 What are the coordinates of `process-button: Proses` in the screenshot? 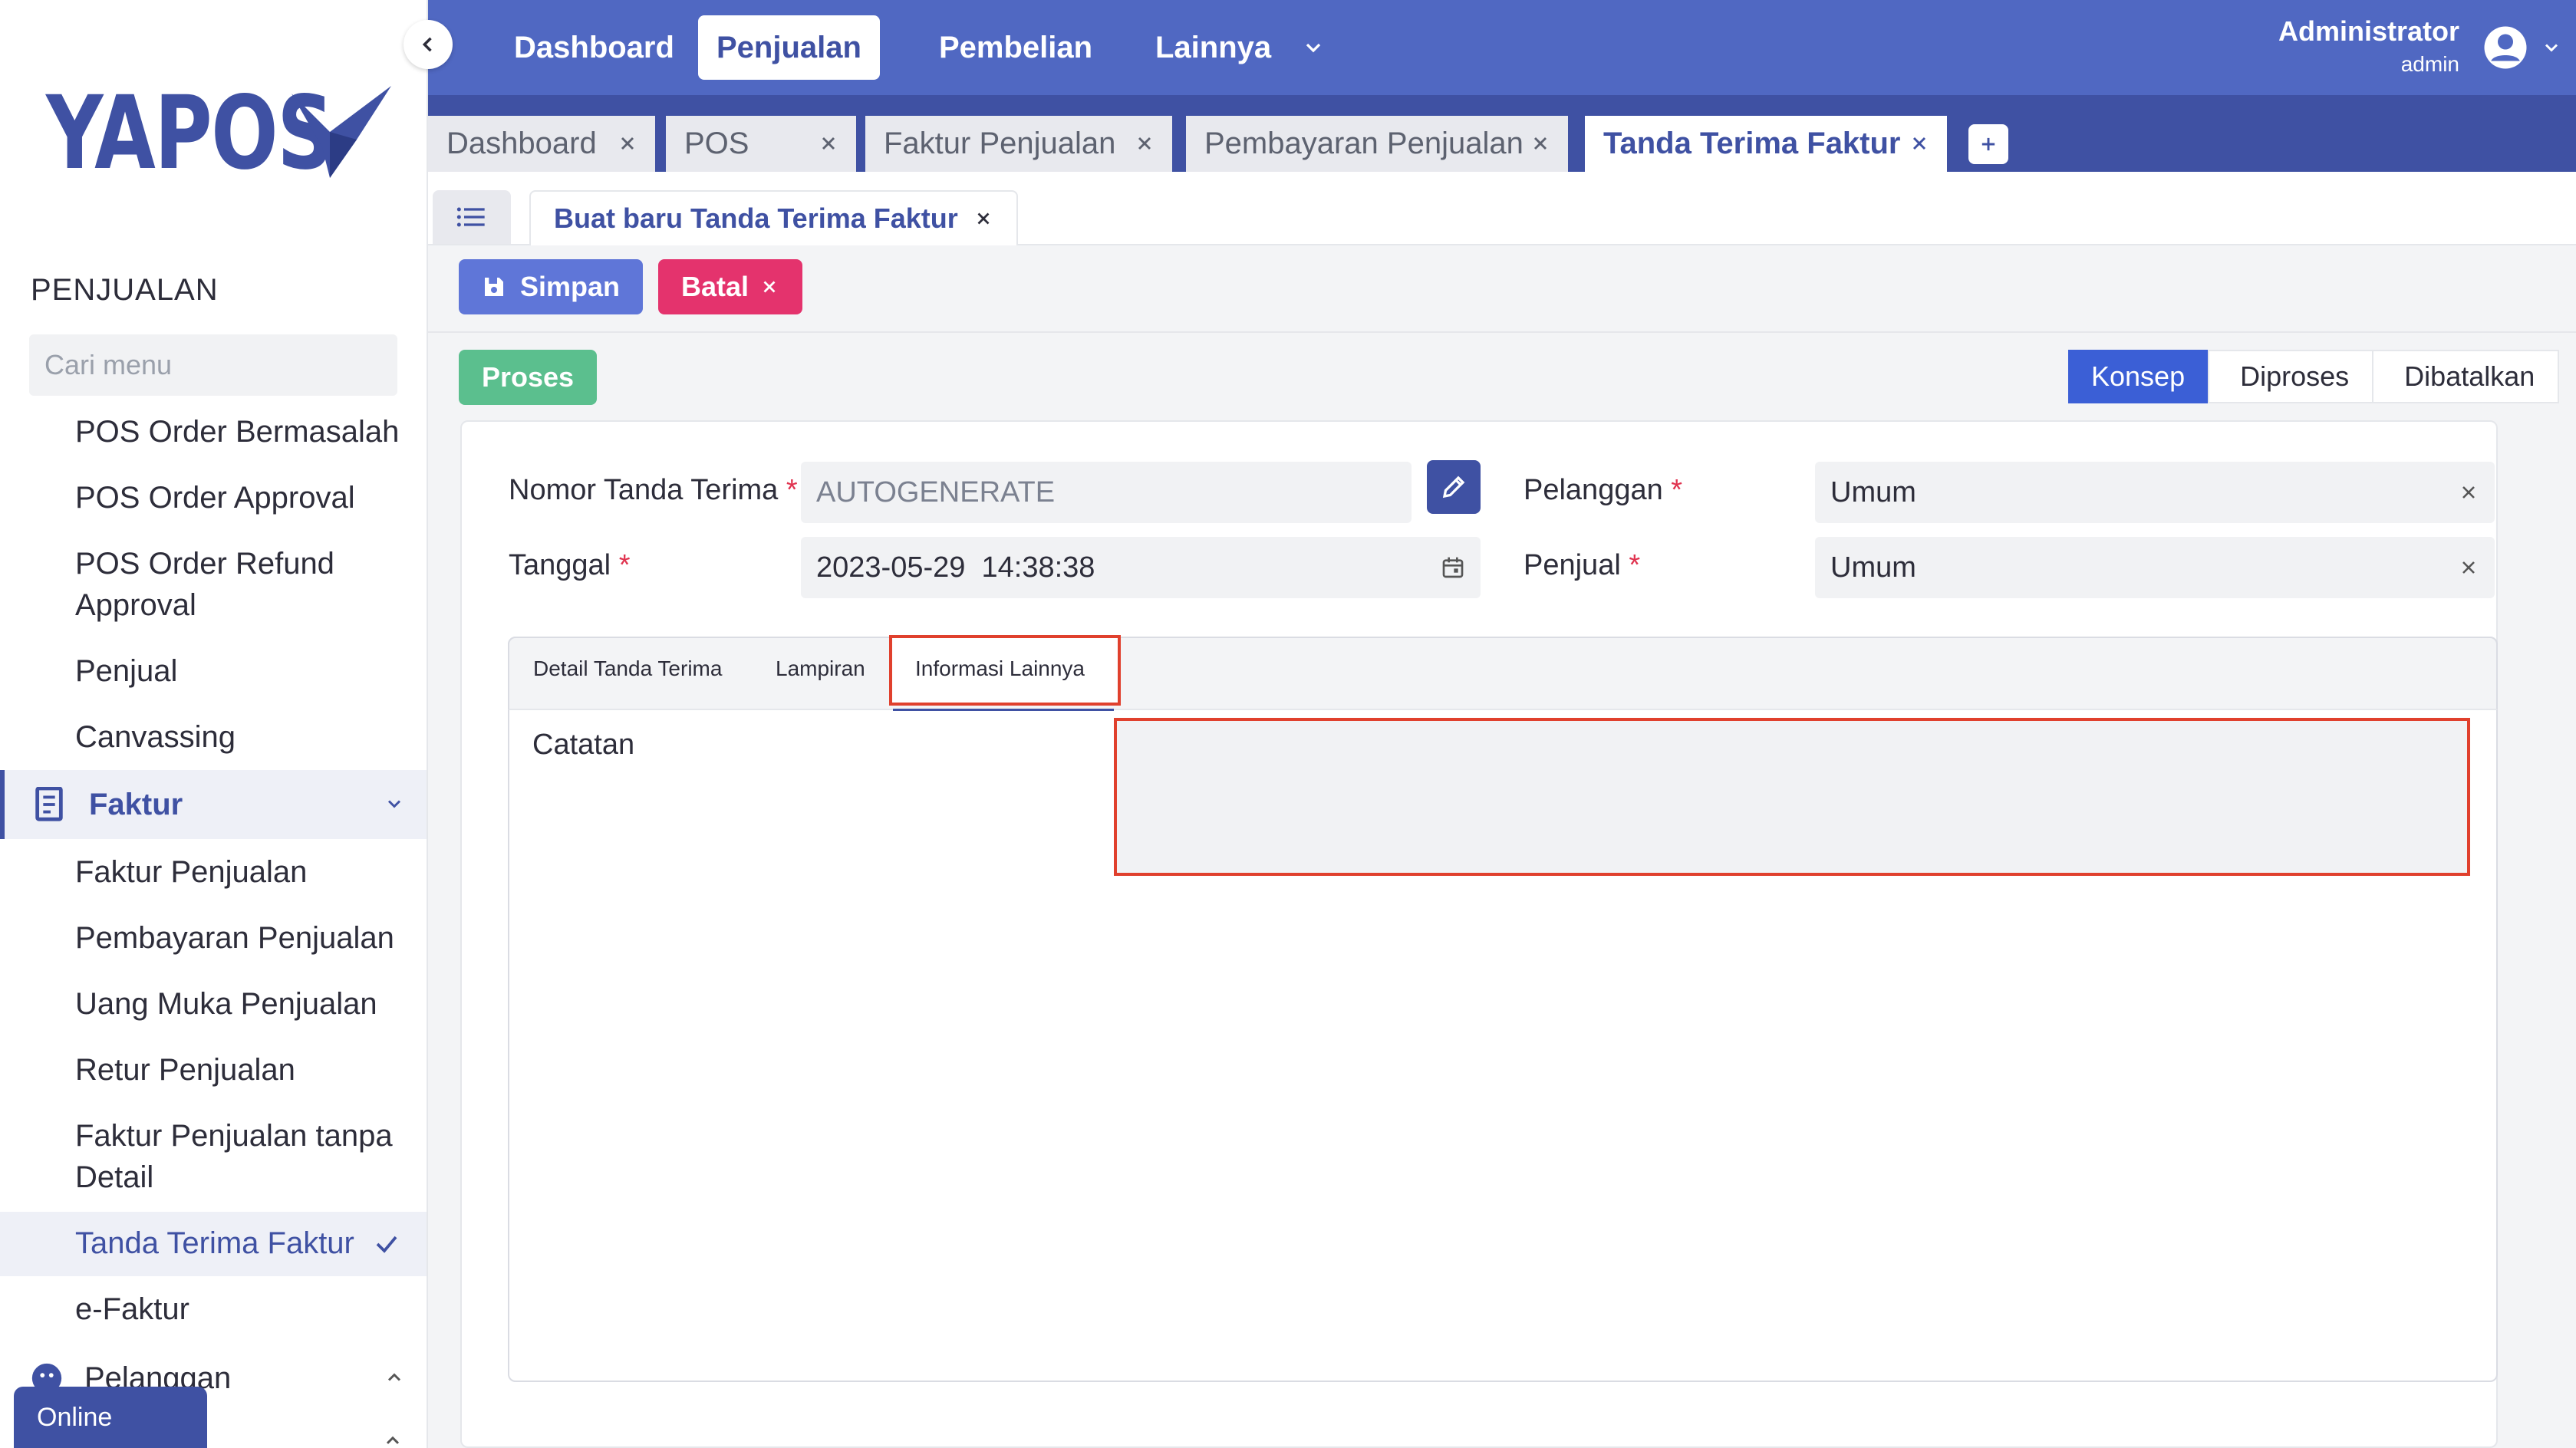 It's located at (528, 377).